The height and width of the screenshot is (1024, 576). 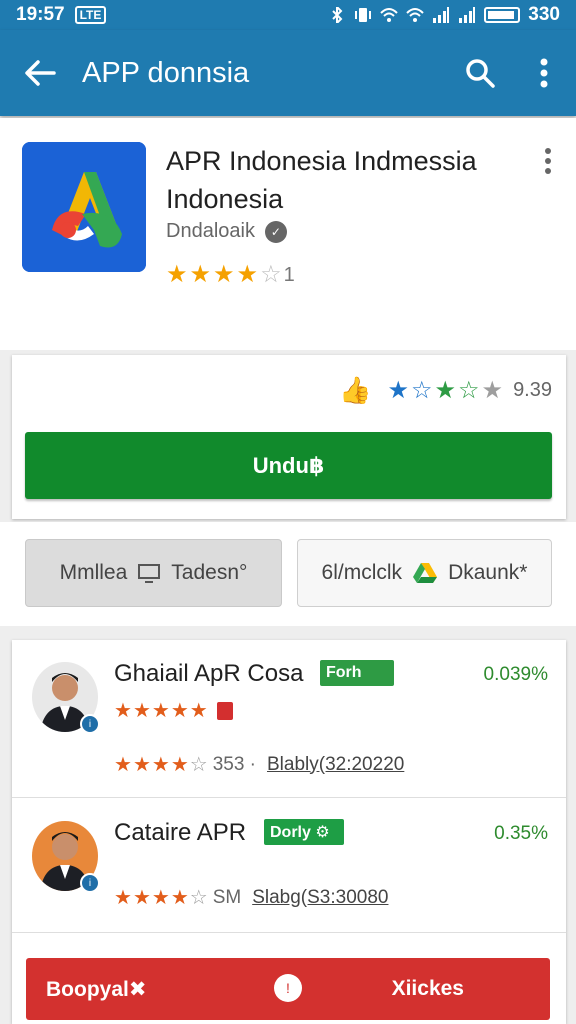 I want to click on developer-row: Dndaloaik ✓, so click(x=226, y=231).